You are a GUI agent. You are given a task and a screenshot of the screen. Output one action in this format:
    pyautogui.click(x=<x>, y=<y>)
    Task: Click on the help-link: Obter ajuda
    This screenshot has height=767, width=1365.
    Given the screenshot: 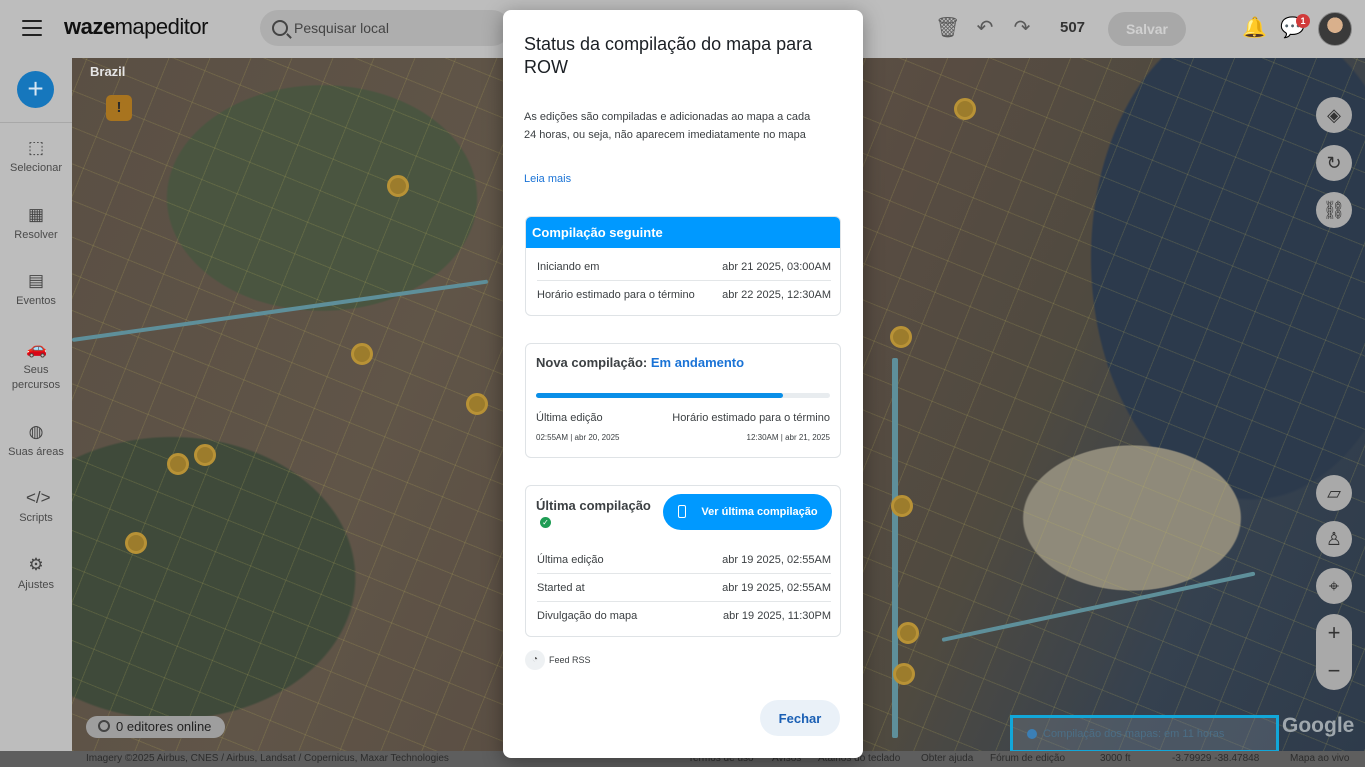 What is the action you would take?
    pyautogui.click(x=947, y=758)
    